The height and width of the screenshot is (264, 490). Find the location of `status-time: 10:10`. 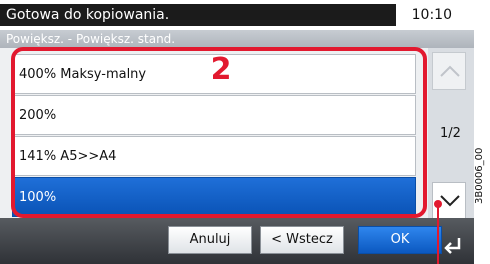

status-time: 10:10 is located at coordinates (431, 15).